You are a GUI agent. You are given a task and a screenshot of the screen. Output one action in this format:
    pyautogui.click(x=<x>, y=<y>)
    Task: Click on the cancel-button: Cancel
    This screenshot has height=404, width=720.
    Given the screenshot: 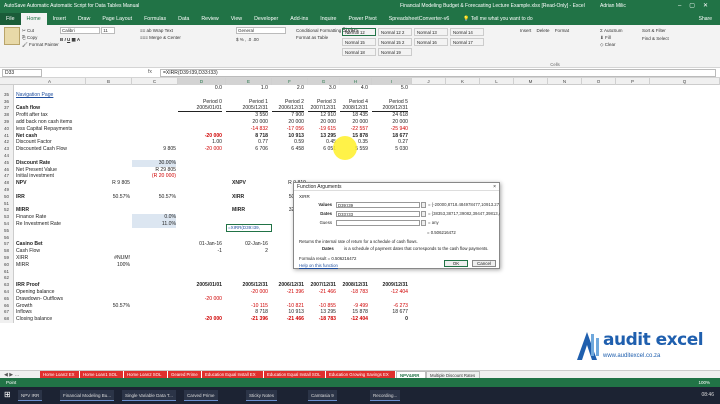 What is the action you would take?
    pyautogui.click(x=484, y=263)
    